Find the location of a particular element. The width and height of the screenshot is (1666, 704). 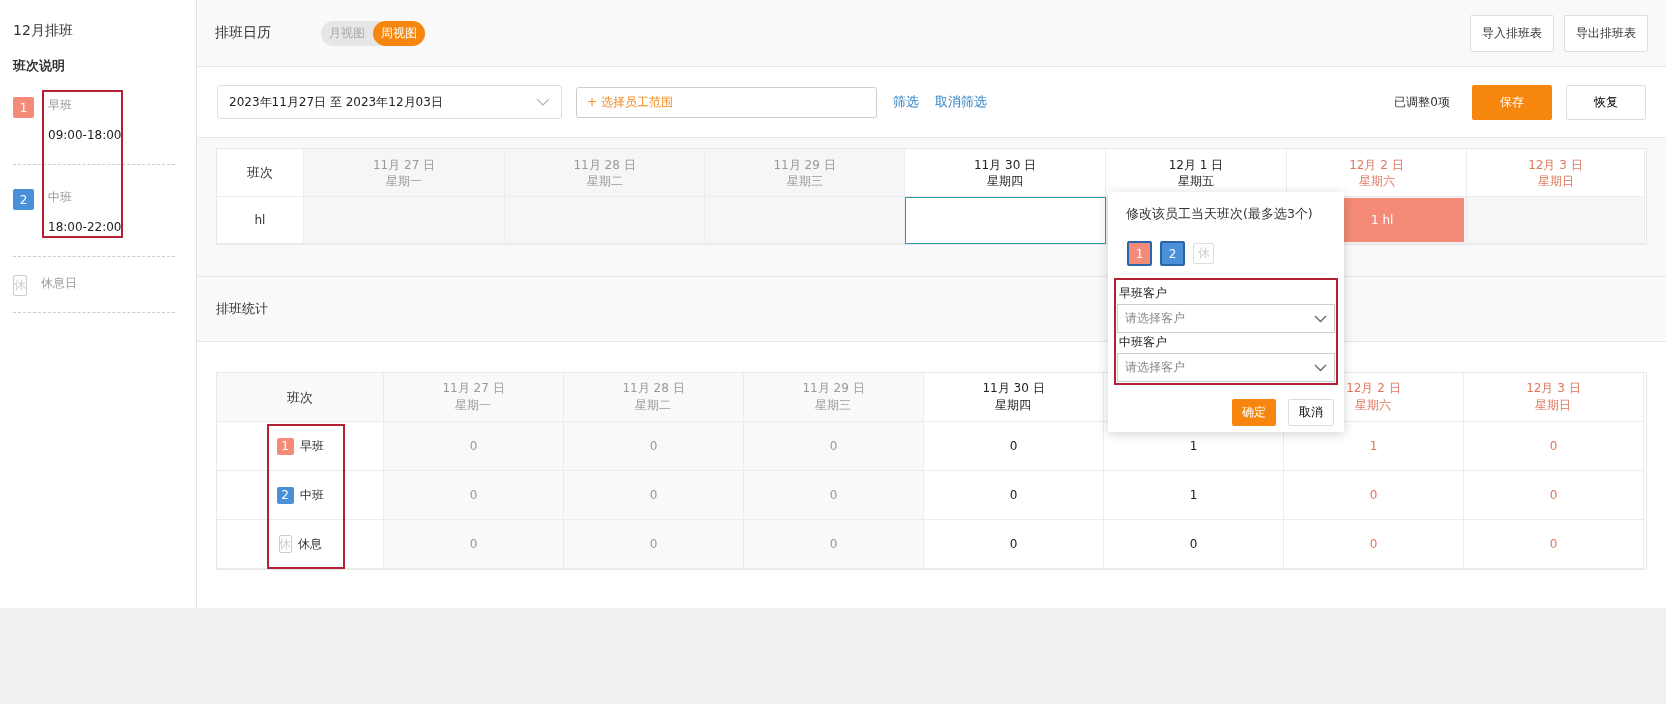

view-tab: 周视图 is located at coordinates (399, 33).